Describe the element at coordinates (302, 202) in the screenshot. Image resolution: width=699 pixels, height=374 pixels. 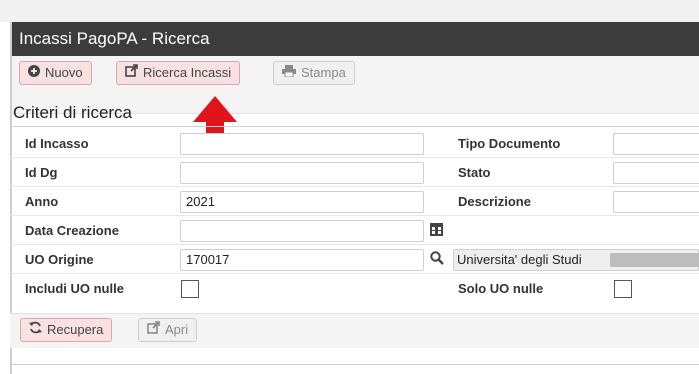
I see `anno-input: 2021` at that location.